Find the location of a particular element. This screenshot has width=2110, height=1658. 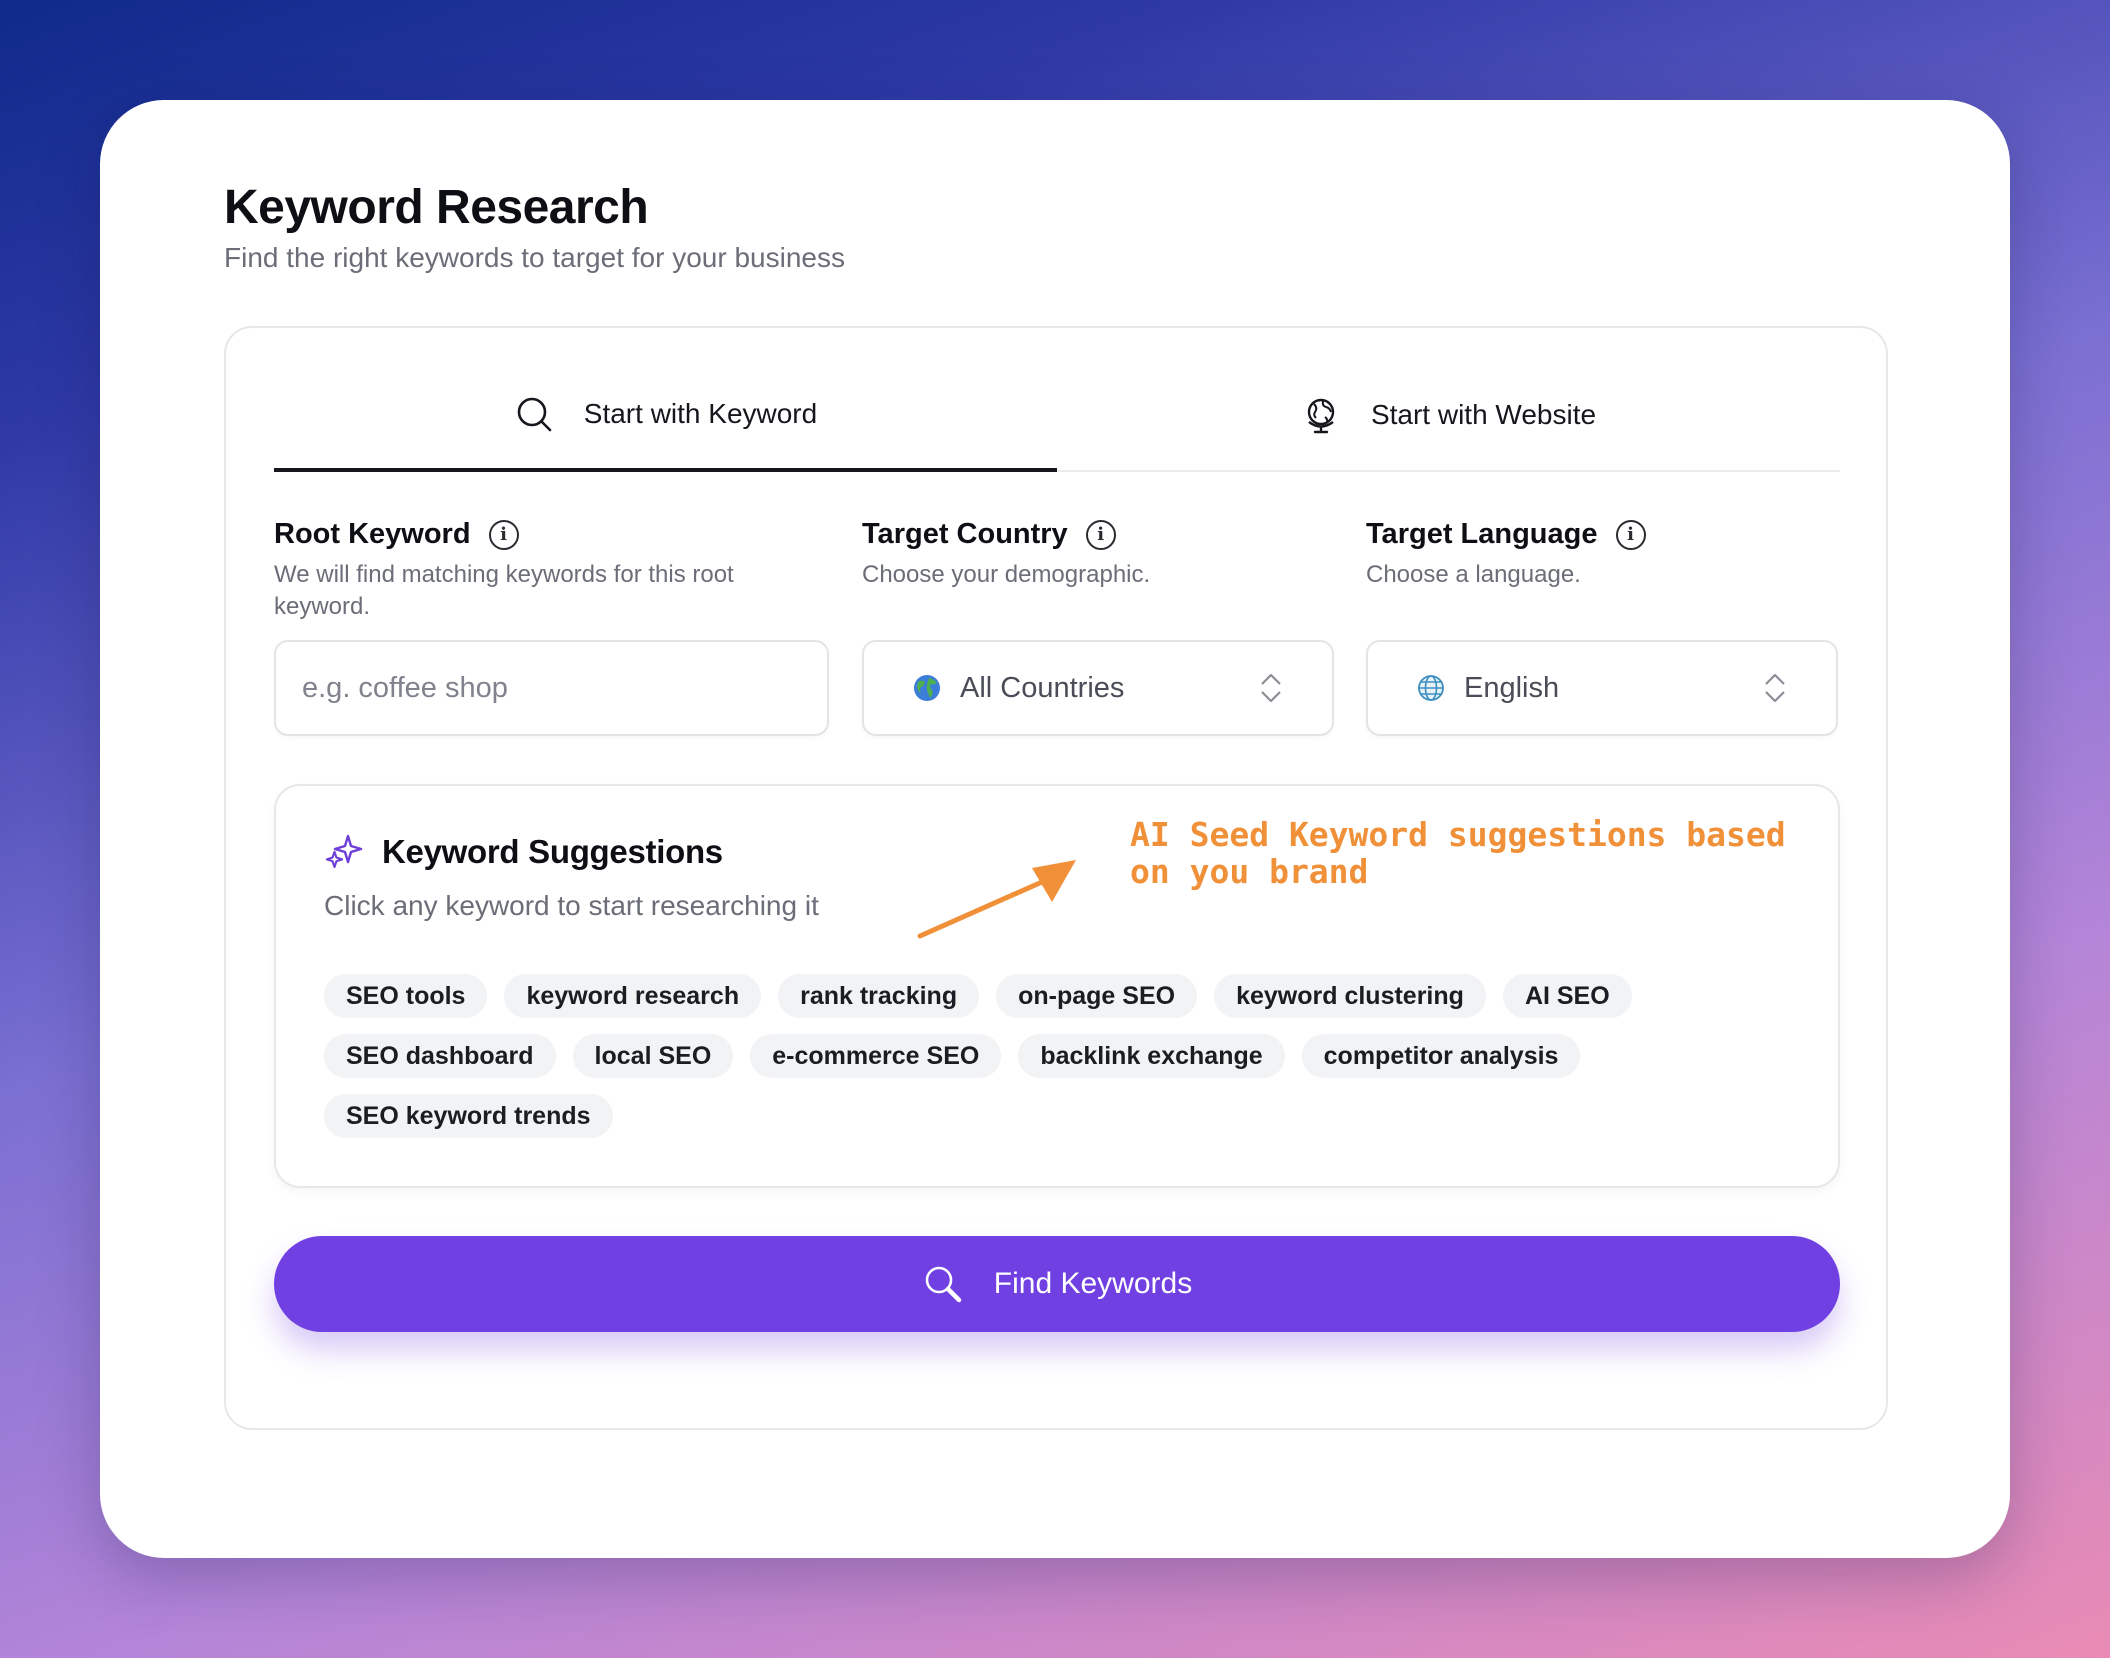

root-keyword-input is located at coordinates (551, 688).